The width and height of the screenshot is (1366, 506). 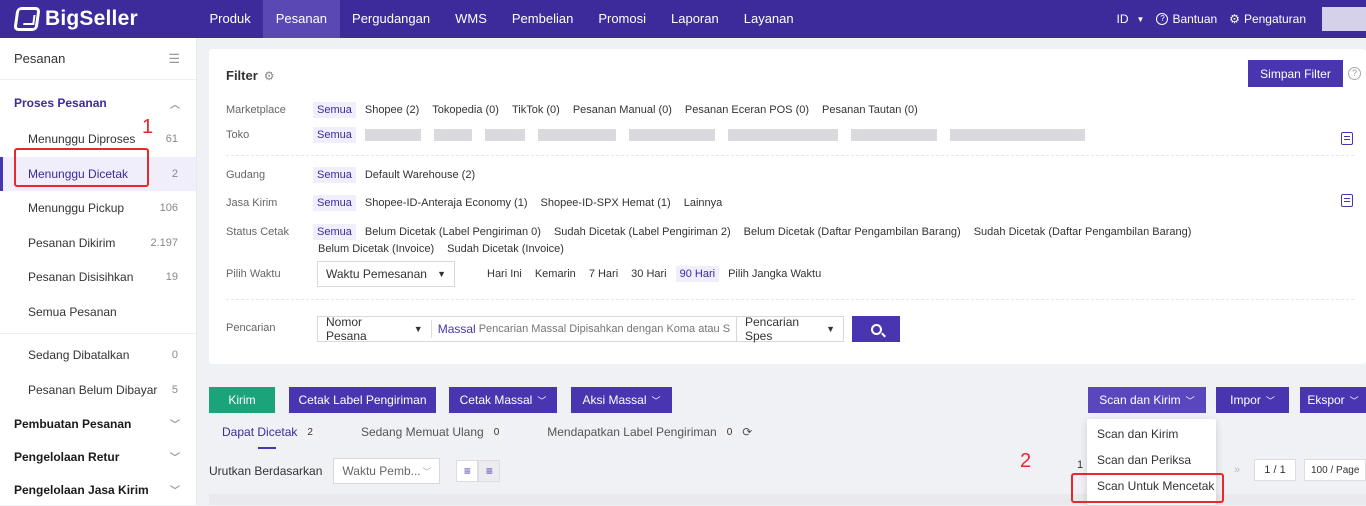 I want to click on sidebar-item-semua-pesanan: Semua Pesanan, so click(x=98, y=312).